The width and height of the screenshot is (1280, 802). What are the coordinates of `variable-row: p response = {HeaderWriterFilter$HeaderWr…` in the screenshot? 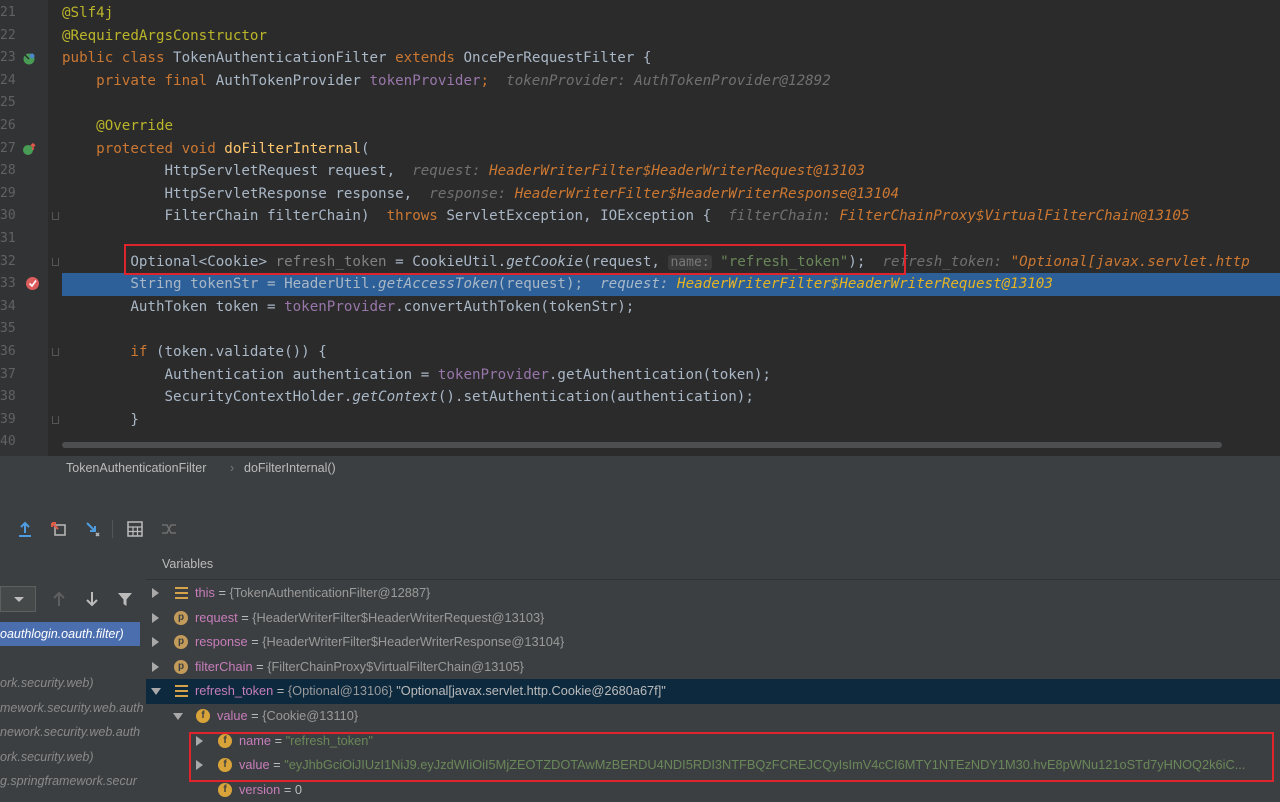 It's located at (713, 642).